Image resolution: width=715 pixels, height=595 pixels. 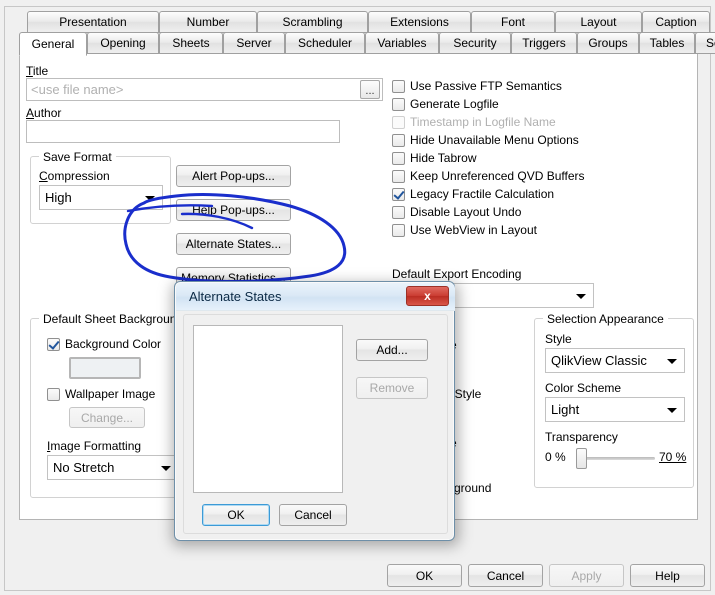 I want to click on export-encoding-label-text: Default Export Encoding, so click(x=457, y=274).